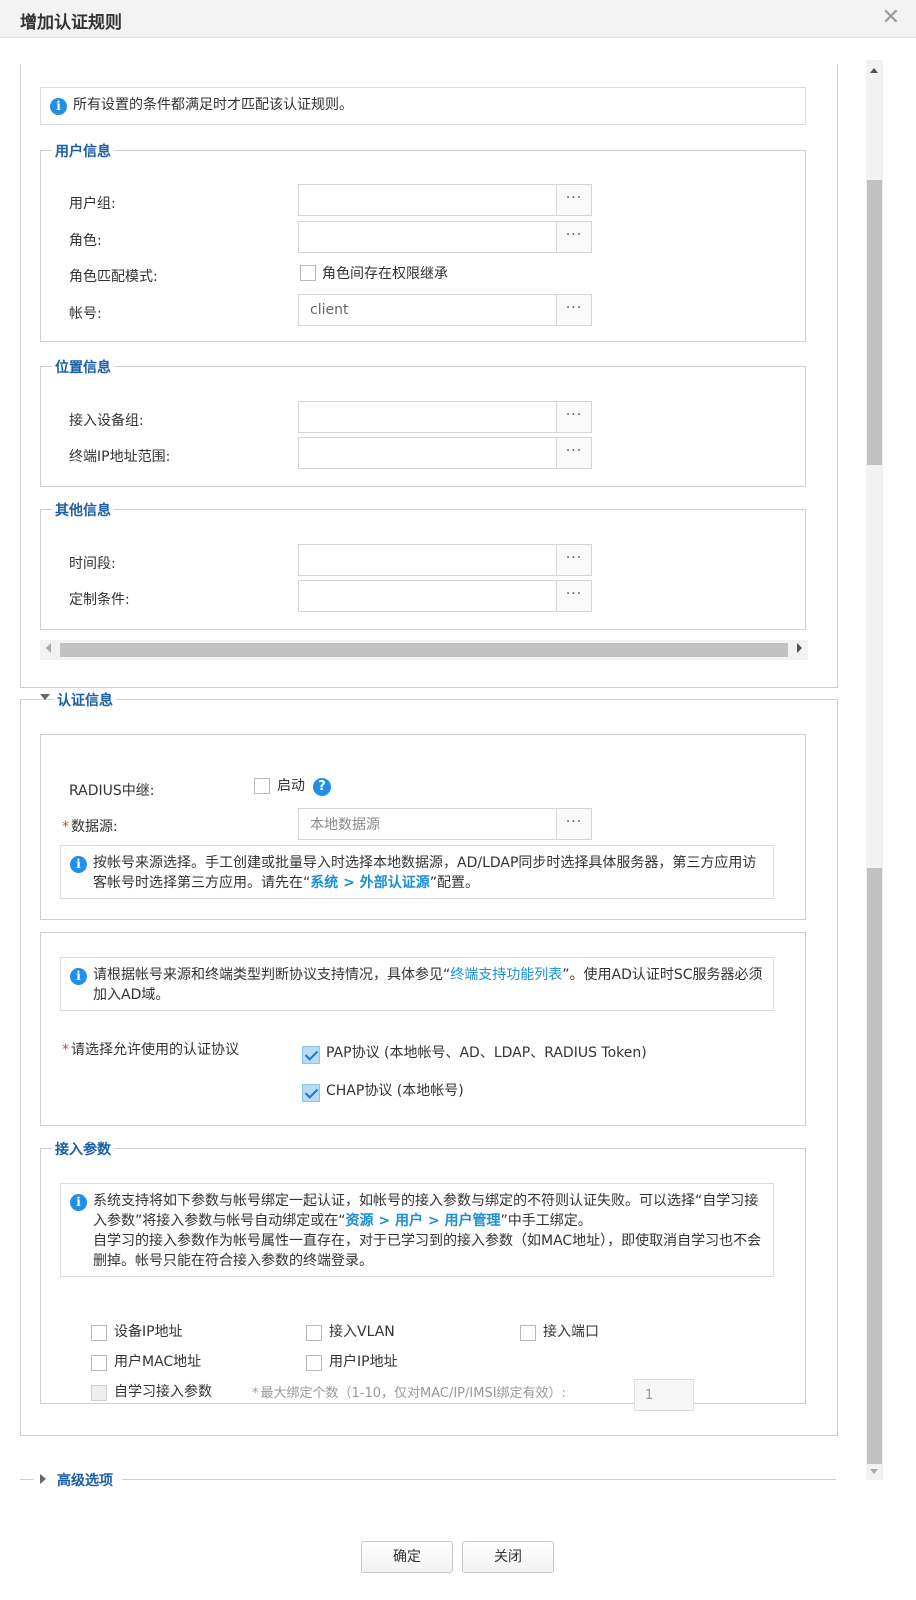 The height and width of the screenshot is (1600, 916). I want to click on ip-range-field: ···, so click(445, 453).